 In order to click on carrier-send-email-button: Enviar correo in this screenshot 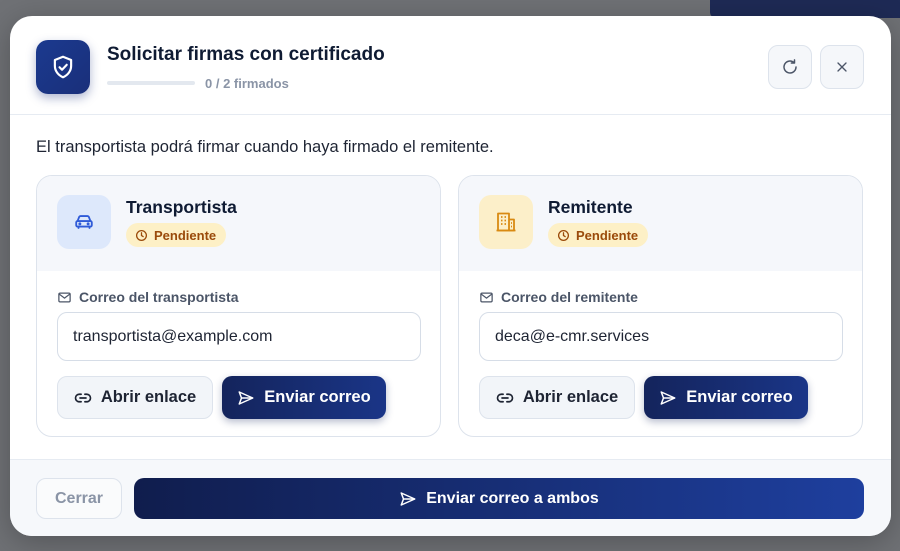, I will do `click(304, 397)`.